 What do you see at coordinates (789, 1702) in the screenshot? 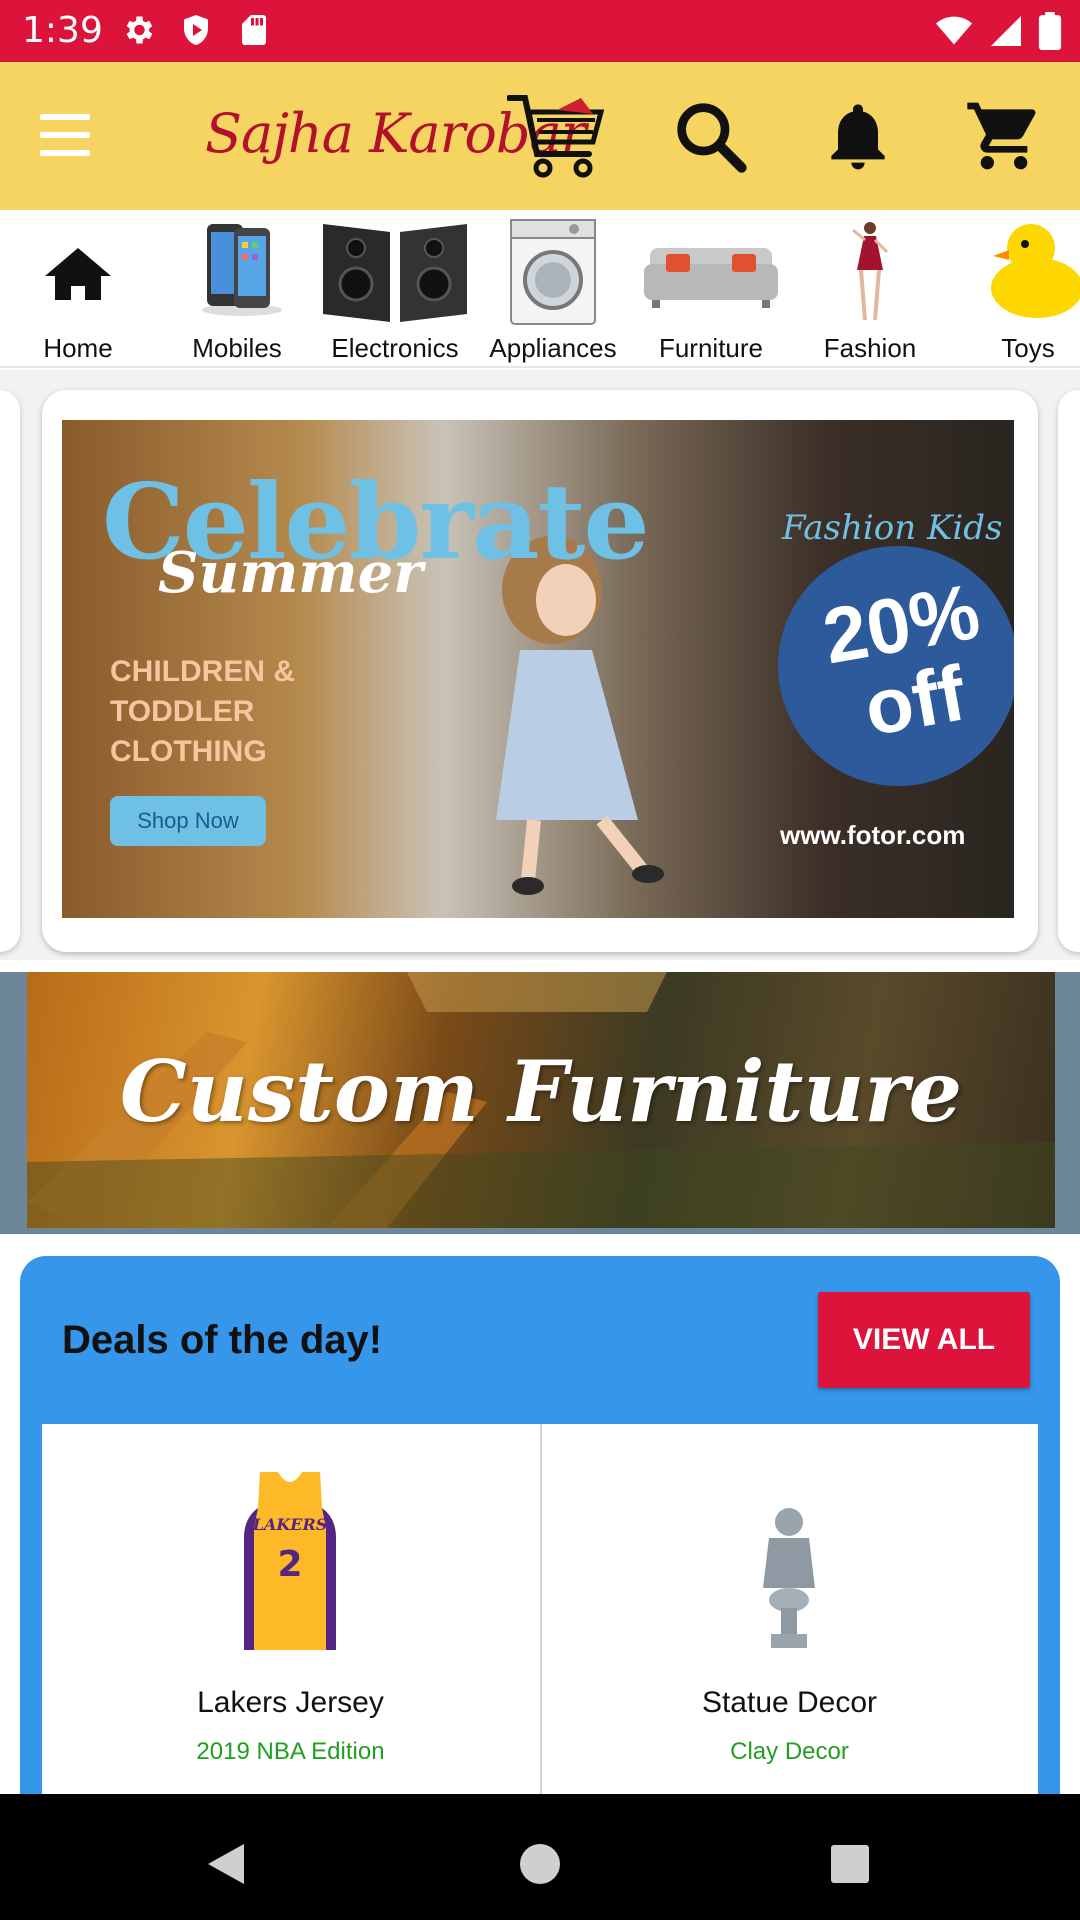
I see `deal-name: Statue Decor` at bounding box center [789, 1702].